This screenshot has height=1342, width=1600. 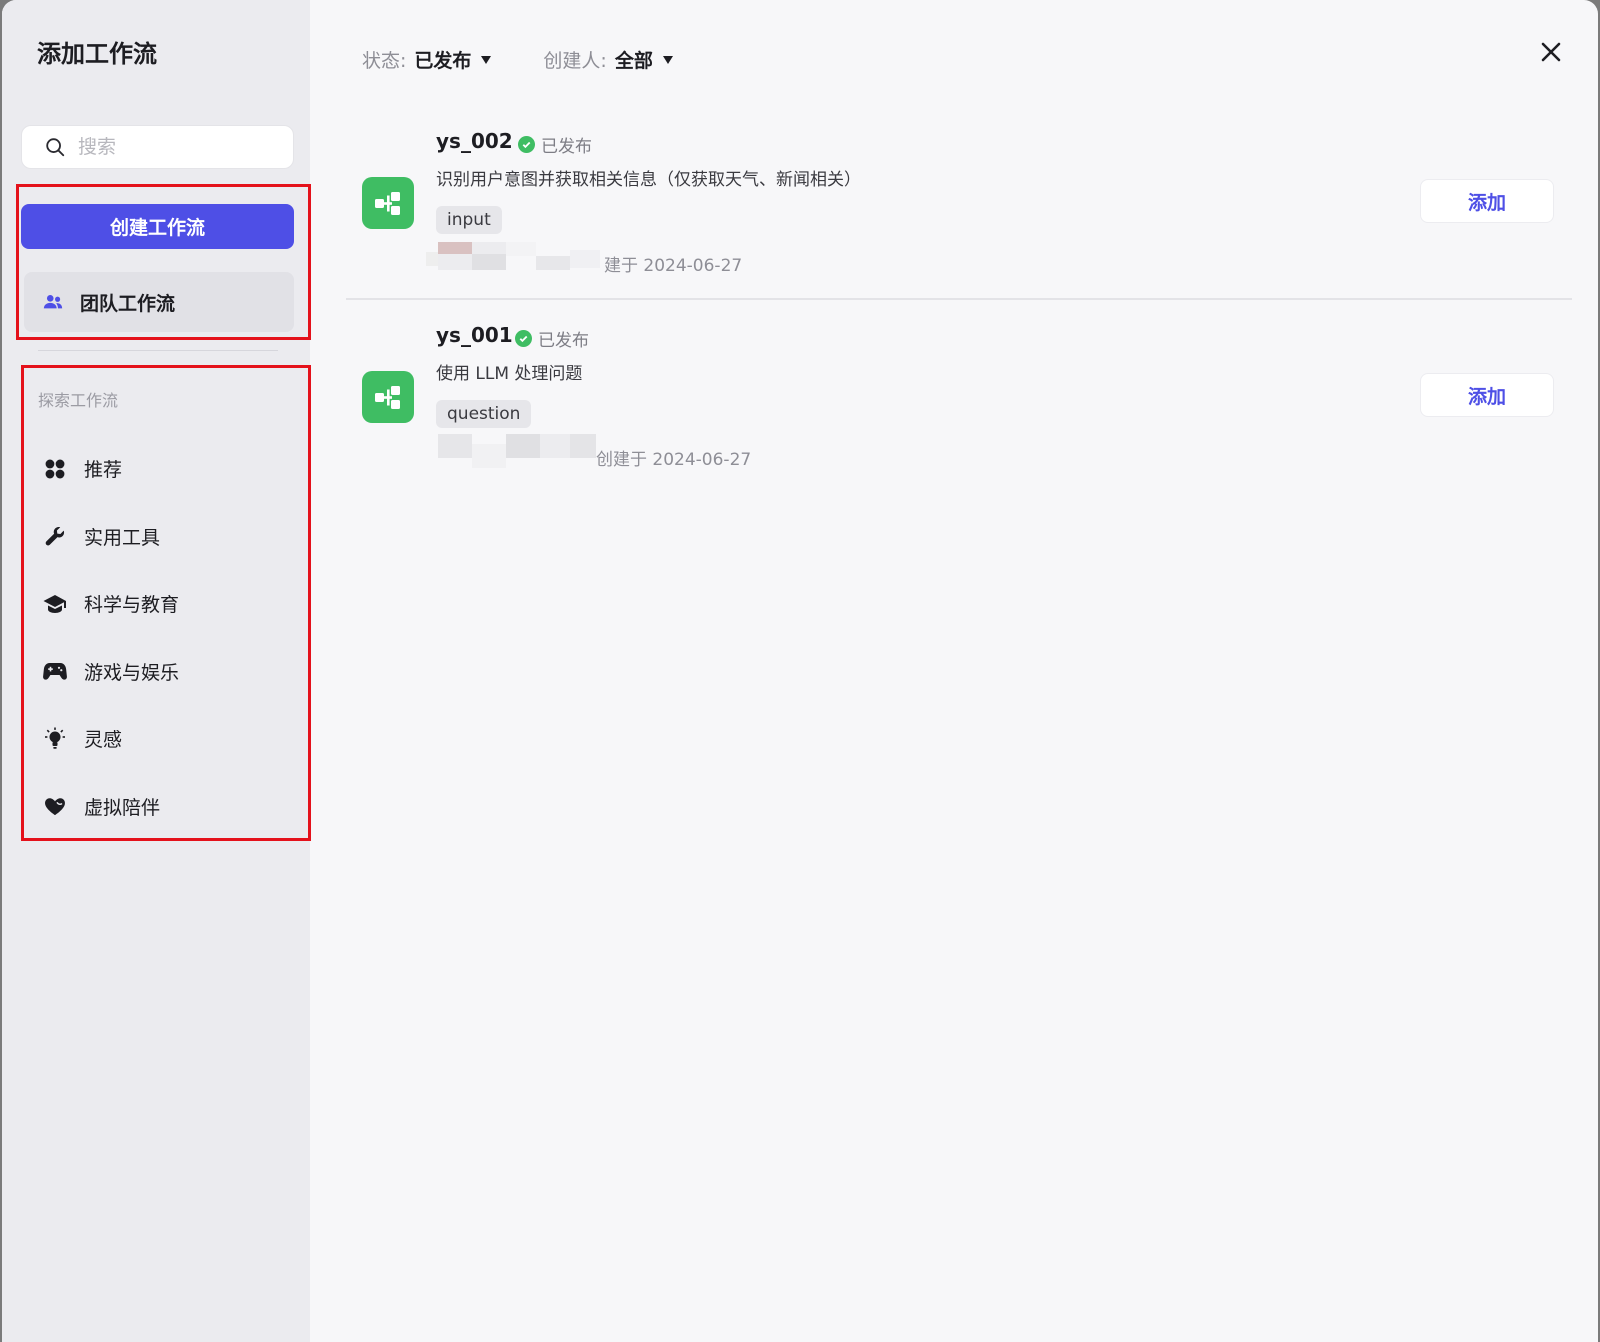 What do you see at coordinates (122, 537) in the screenshot?
I see `sidebar-item-label: 实用工具` at bounding box center [122, 537].